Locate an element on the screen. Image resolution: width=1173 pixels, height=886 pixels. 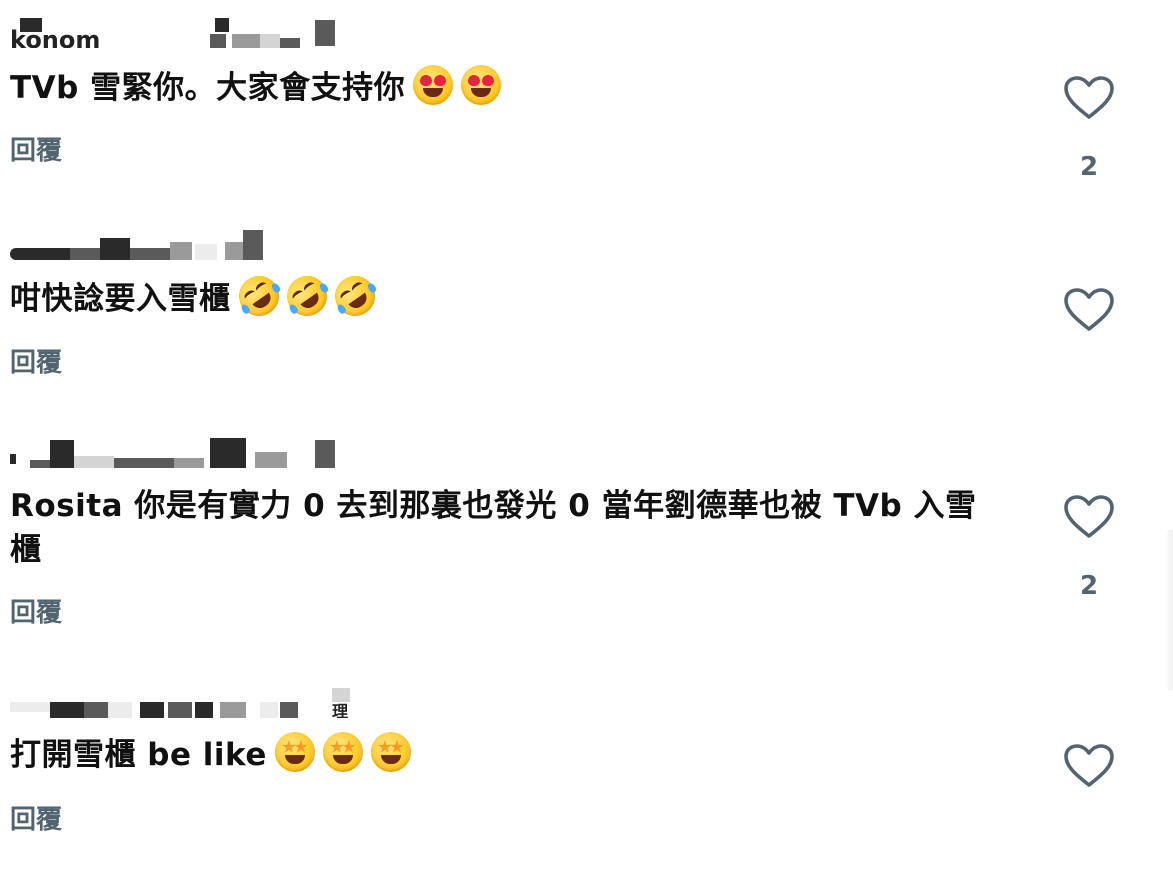
comment-text-content: Rosita 你是有實力 0 去到那裏也發光 0 當年劉德華也被 TVb 入雪櫃 is located at coordinates (493, 528).